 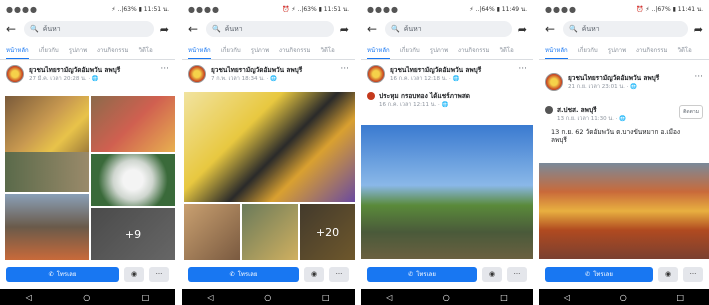 What do you see at coordinates (425, 79) in the screenshot?
I see `post-time: 16 ก.ค. เวลา 12:18 น. · 🌐` at bounding box center [425, 79].